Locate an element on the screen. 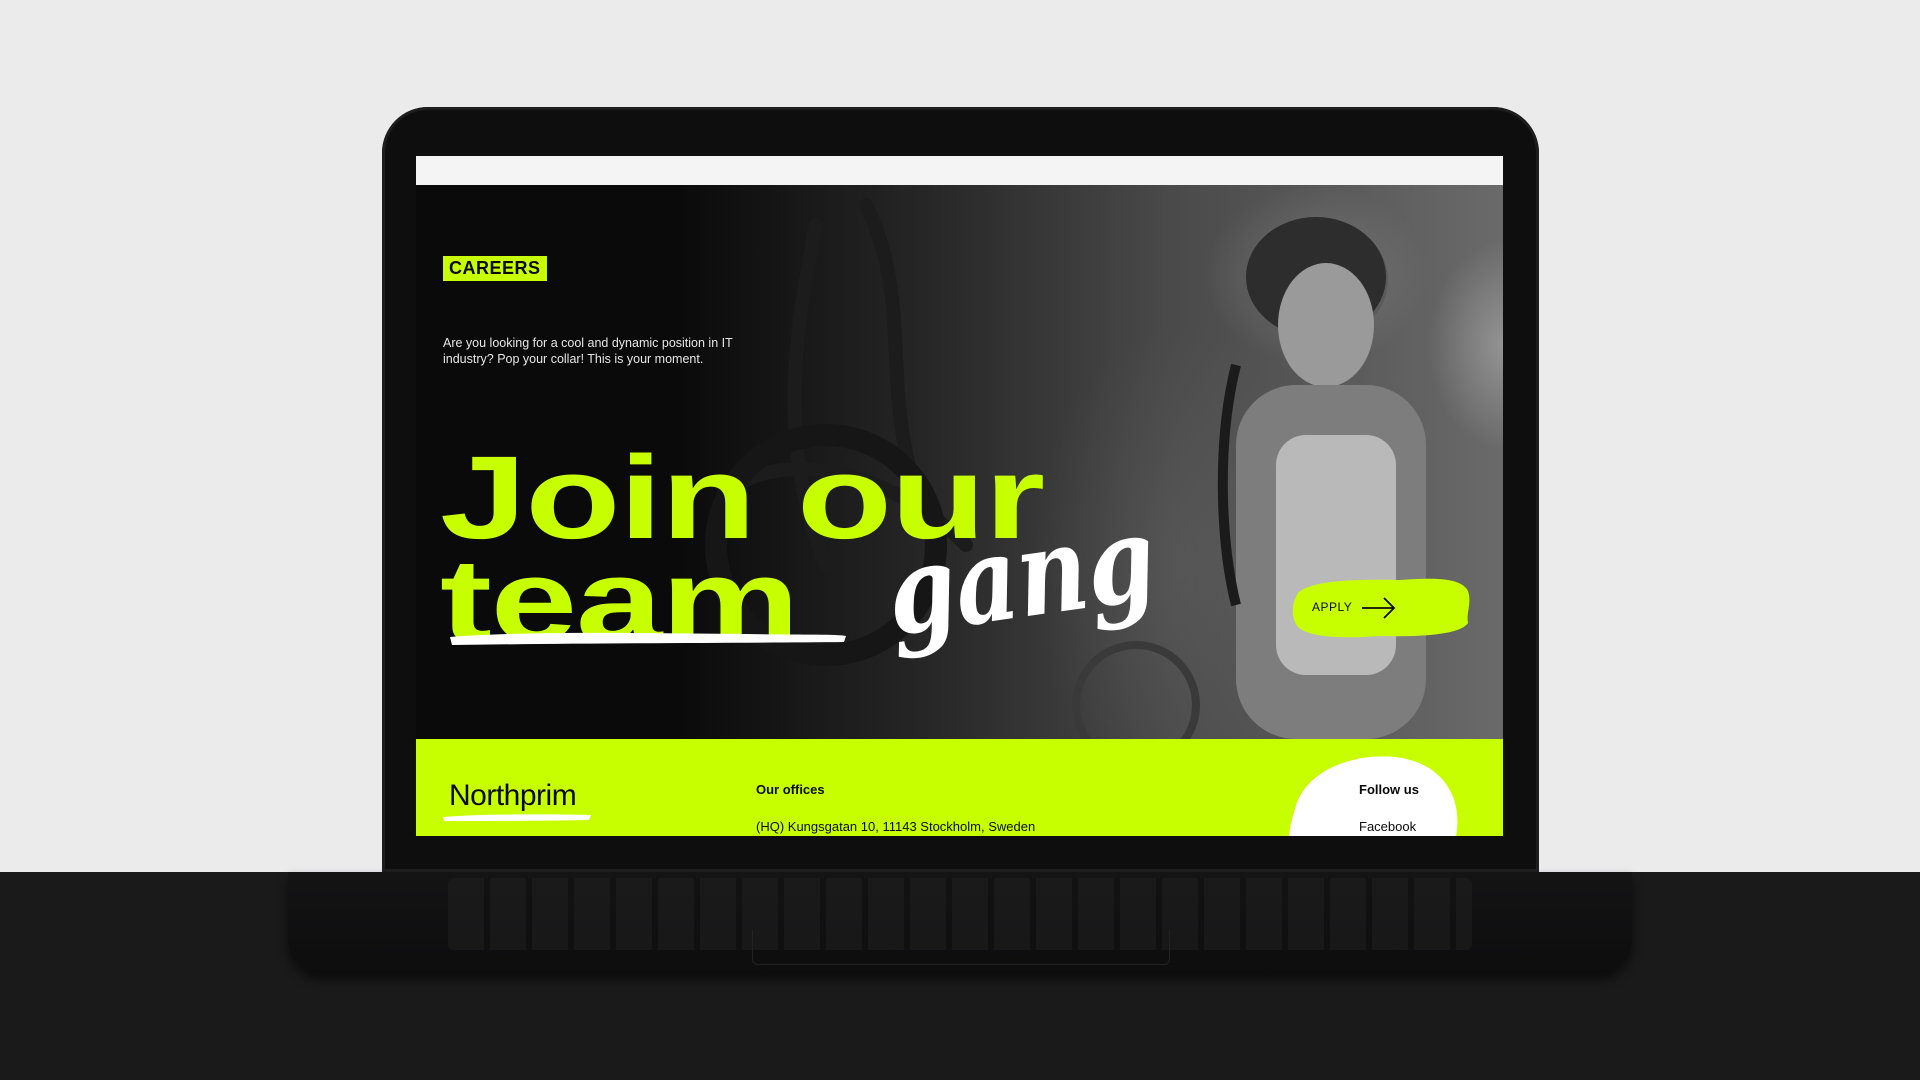 Image resolution: width=1920 pixels, height=1080 pixels. follow-heading: Follow us is located at coordinates (1389, 789).